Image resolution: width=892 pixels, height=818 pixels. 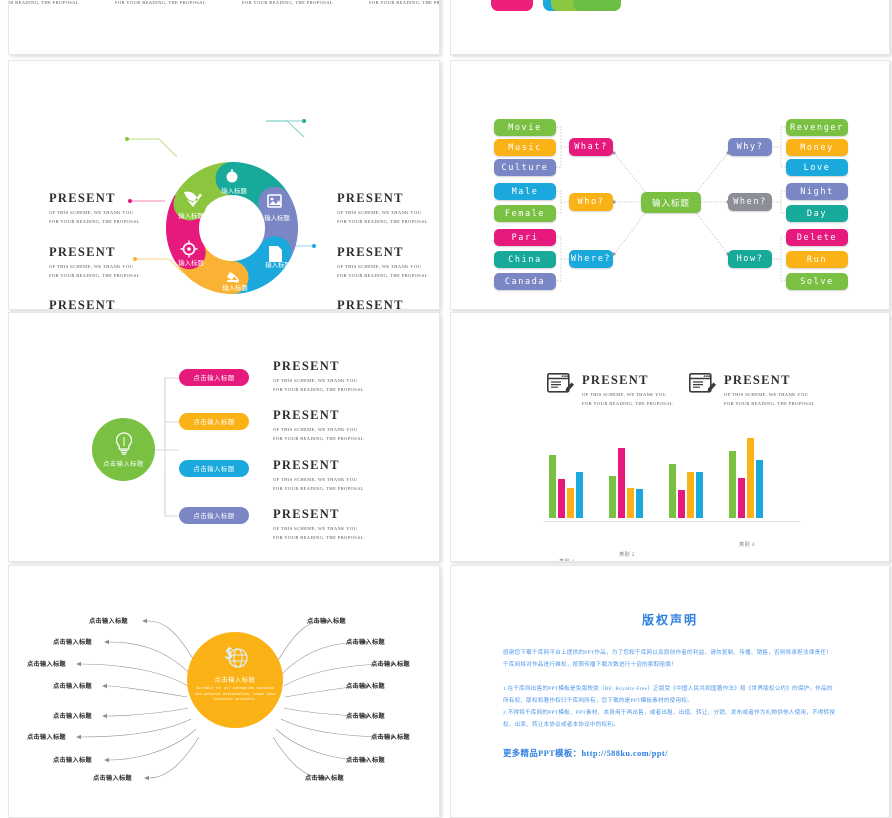 What do you see at coordinates (525, 167) in the screenshot?
I see `mindmap-leaf-culture: Culture` at bounding box center [525, 167].